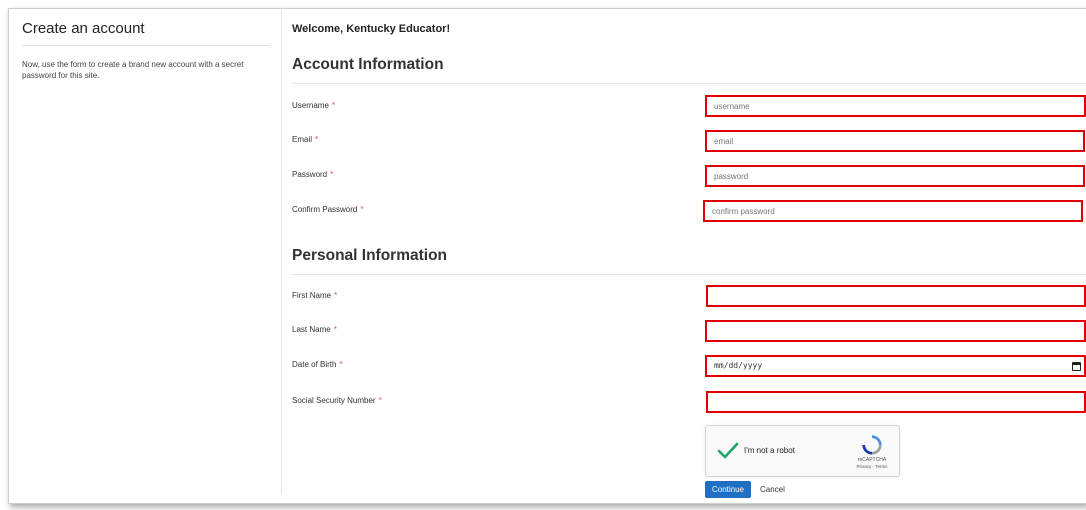  Describe the element at coordinates (305, 139) in the screenshot. I see `email-label: Email *` at that location.